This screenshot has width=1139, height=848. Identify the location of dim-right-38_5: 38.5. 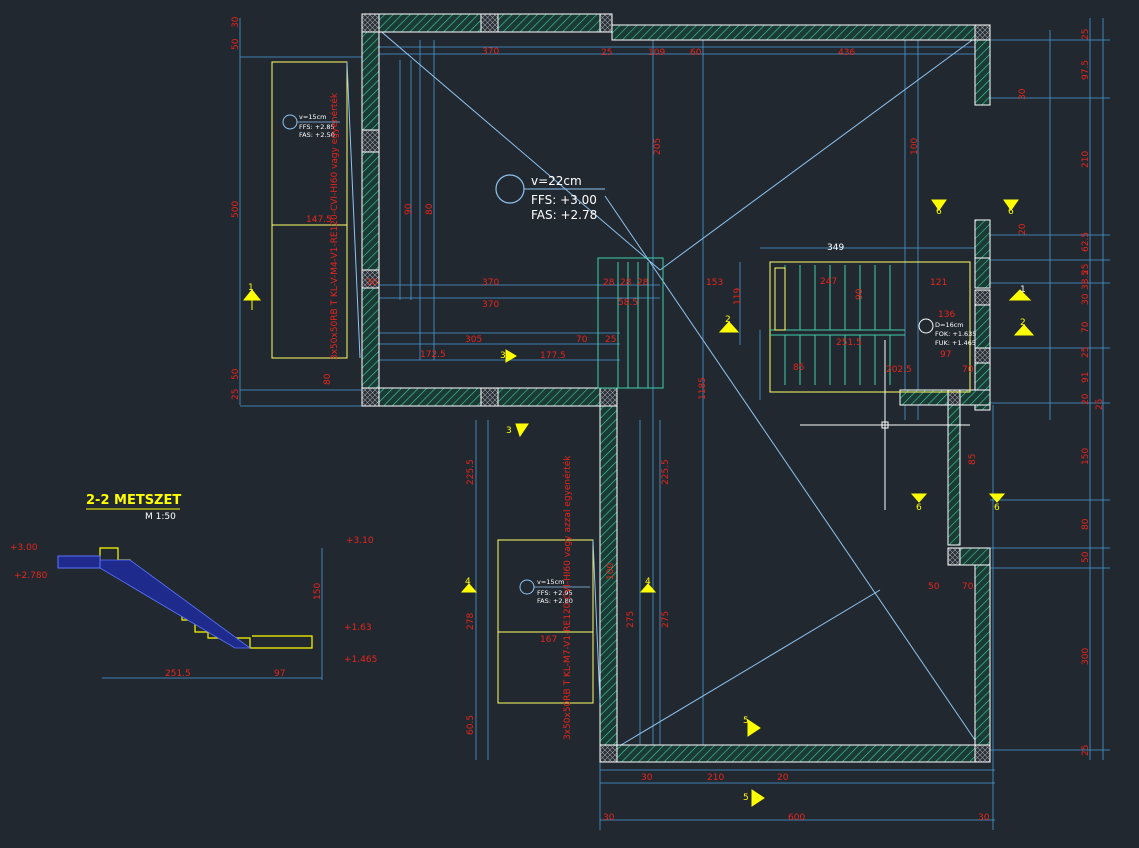
(1086, 280).